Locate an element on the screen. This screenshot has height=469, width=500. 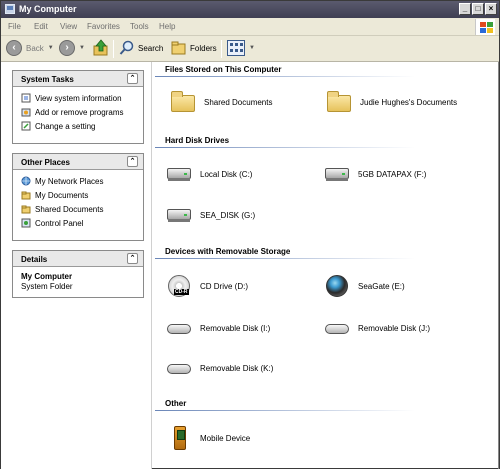
panel-title: System Tasks is located at coordinates (47, 79).